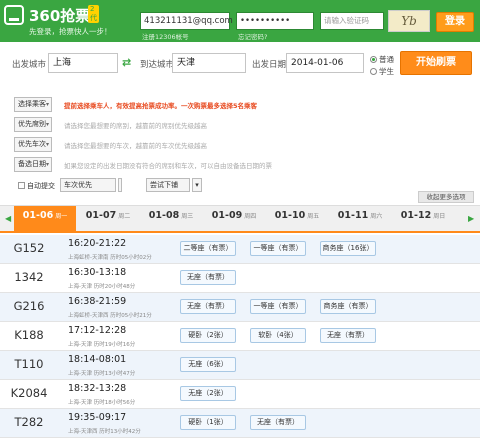 The image size is (480, 441). I want to click on chevron-down-icon: ▾, so click(197, 185).